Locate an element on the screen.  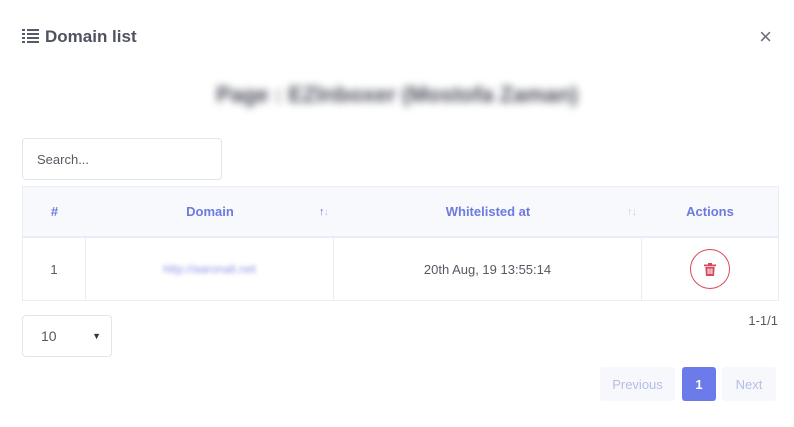
column-header-domain: Domain ↑↓ is located at coordinates (210, 211).